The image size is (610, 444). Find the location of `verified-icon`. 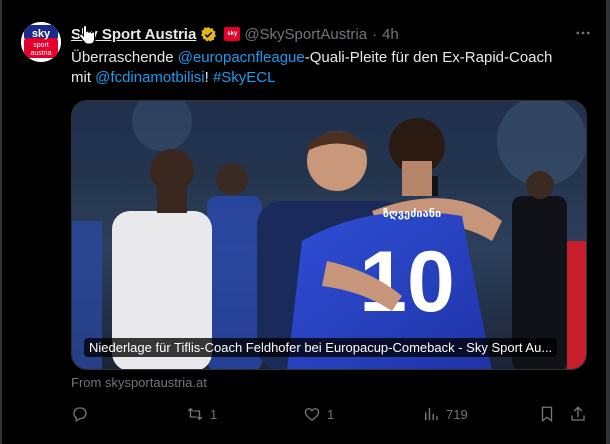

verified-icon is located at coordinates (208, 34).